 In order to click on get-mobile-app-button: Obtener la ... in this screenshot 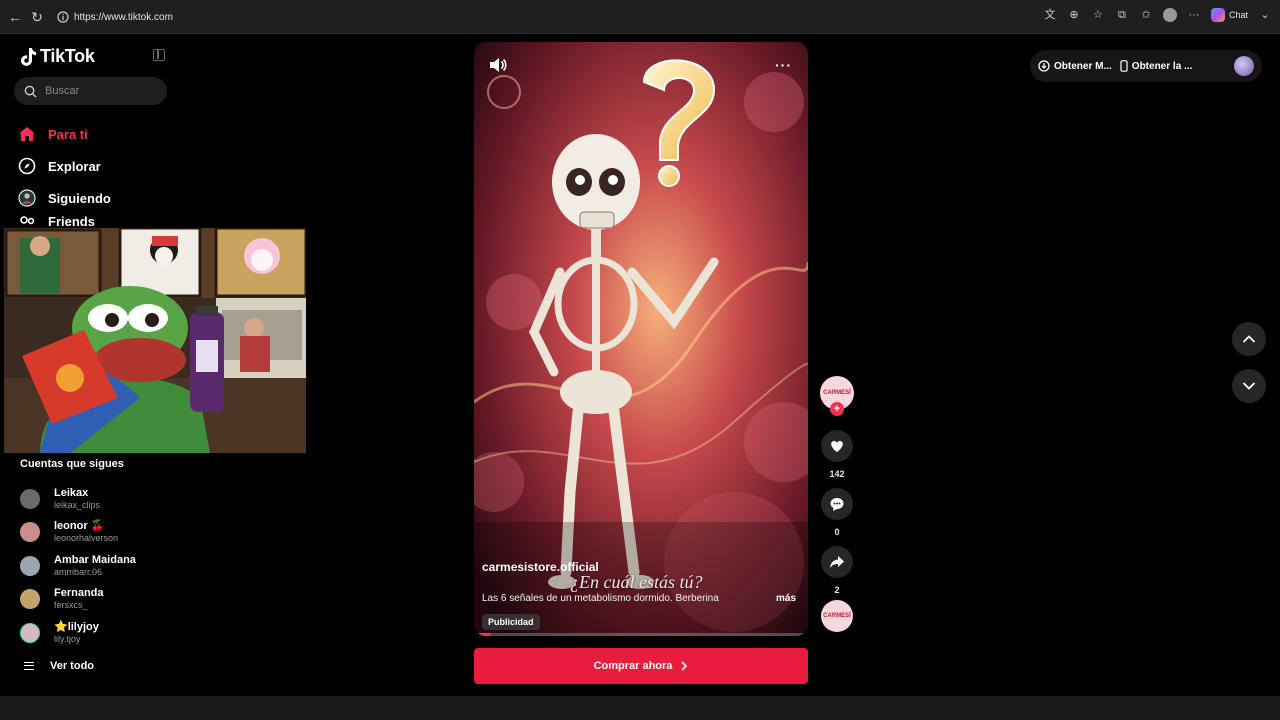, I will do `click(1156, 66)`.